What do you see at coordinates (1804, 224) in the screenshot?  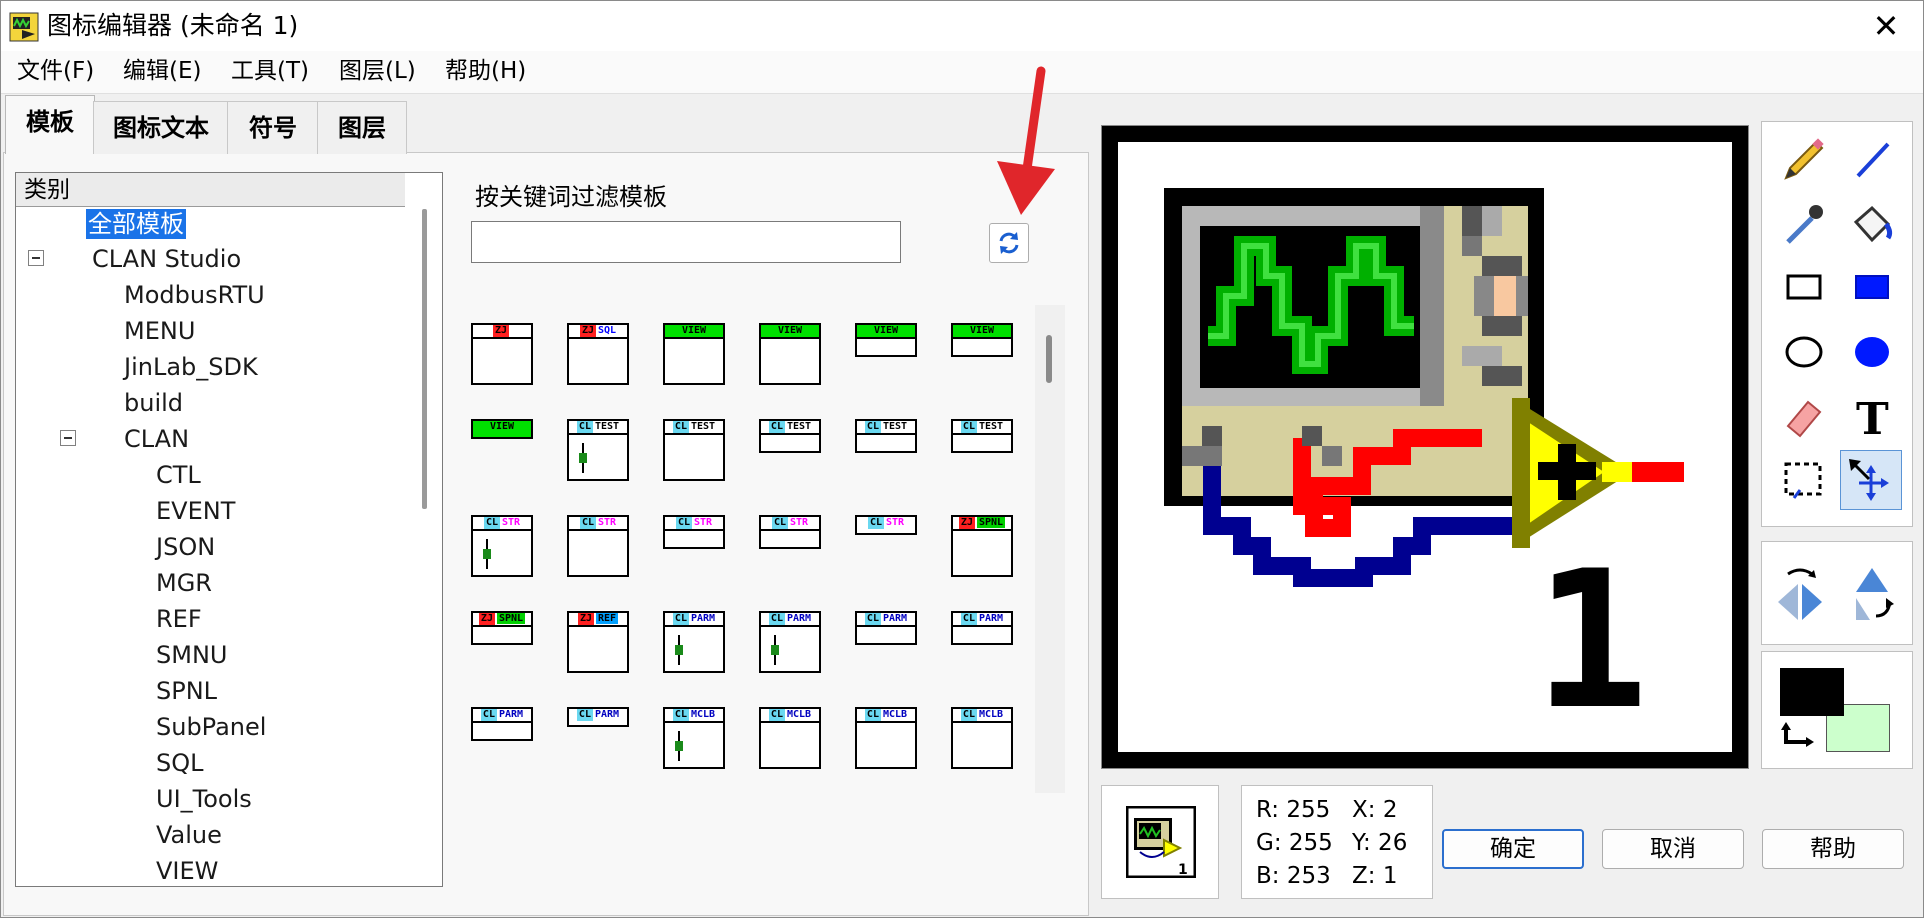 I see `dropper-icon` at bounding box center [1804, 224].